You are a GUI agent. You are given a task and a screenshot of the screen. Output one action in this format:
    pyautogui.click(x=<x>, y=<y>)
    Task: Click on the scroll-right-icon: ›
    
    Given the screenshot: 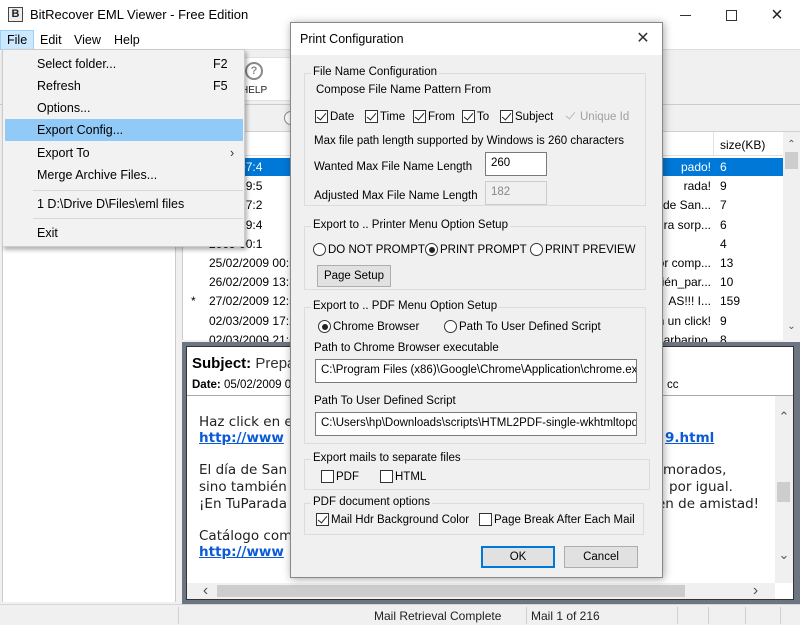 What is the action you would take?
    pyautogui.click(x=755, y=591)
    